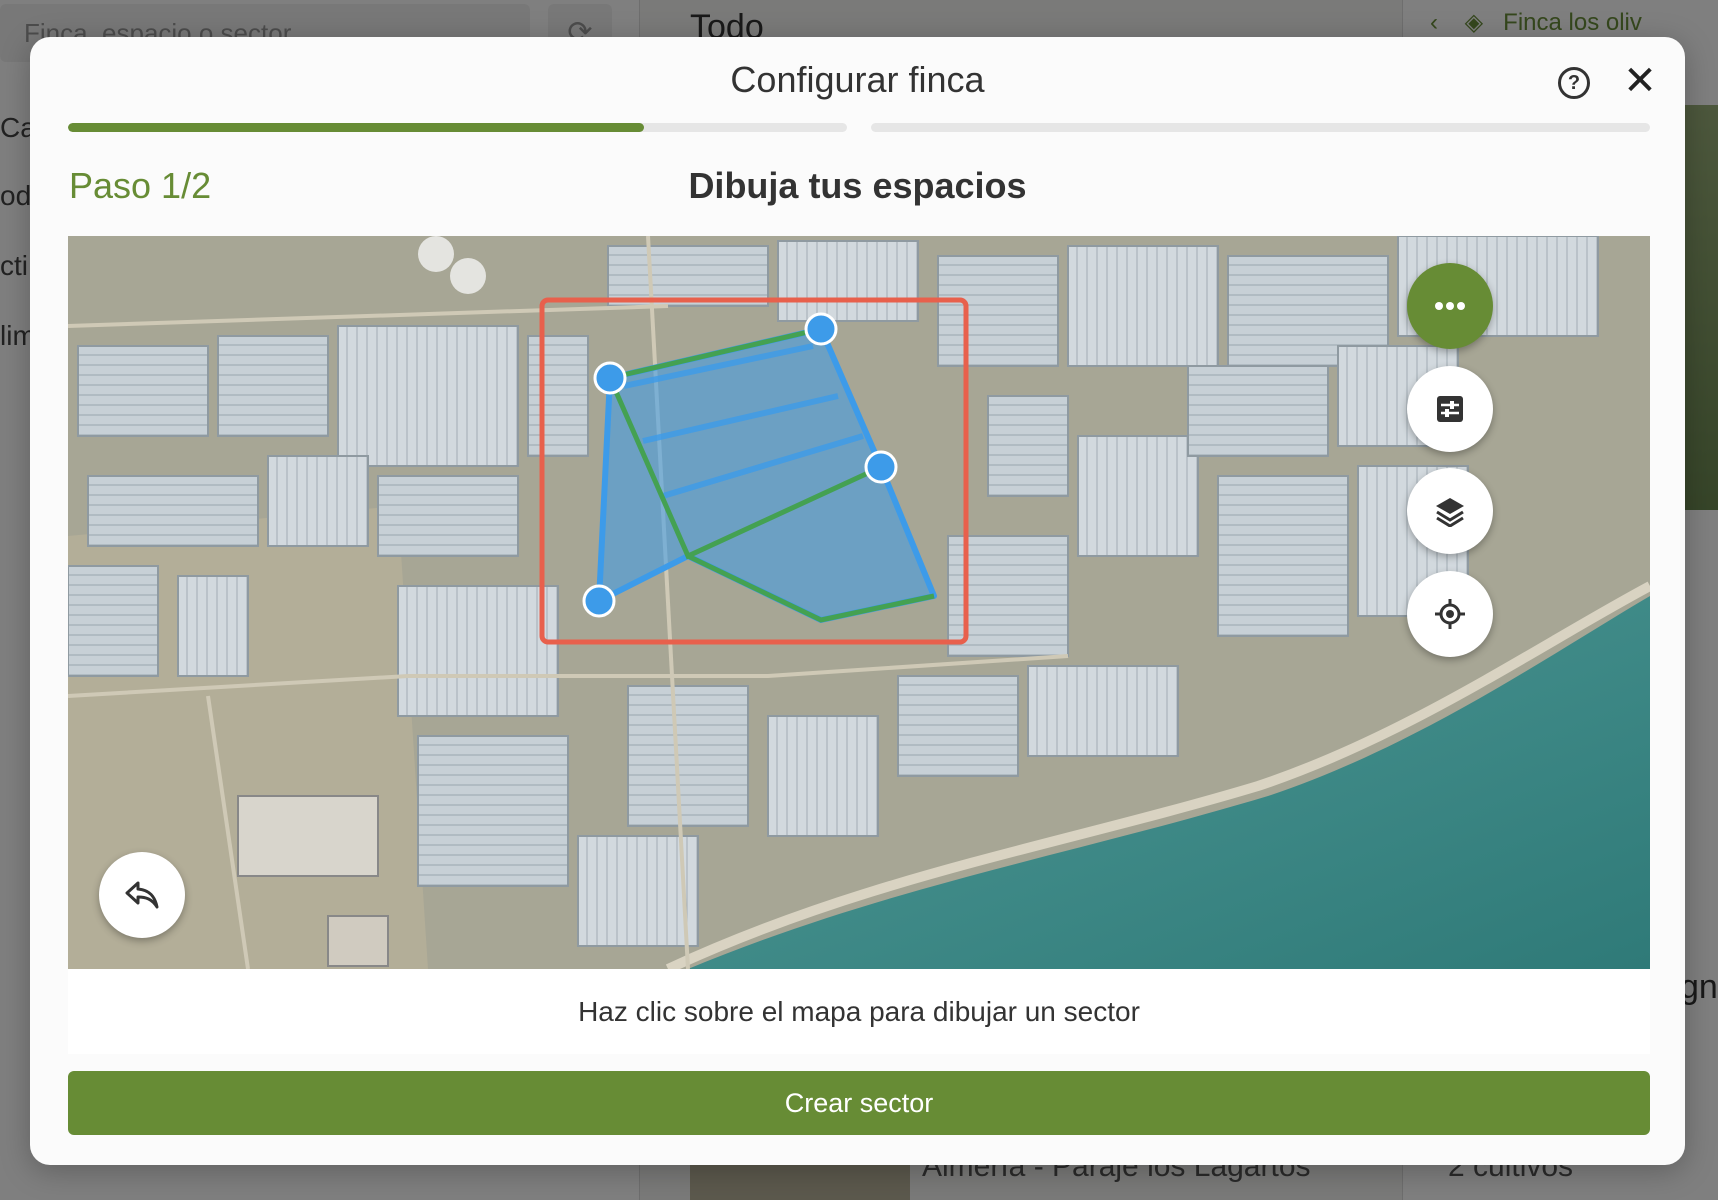 The image size is (1718, 1200). I want to click on more-horizontal-icon, so click(1450, 306).